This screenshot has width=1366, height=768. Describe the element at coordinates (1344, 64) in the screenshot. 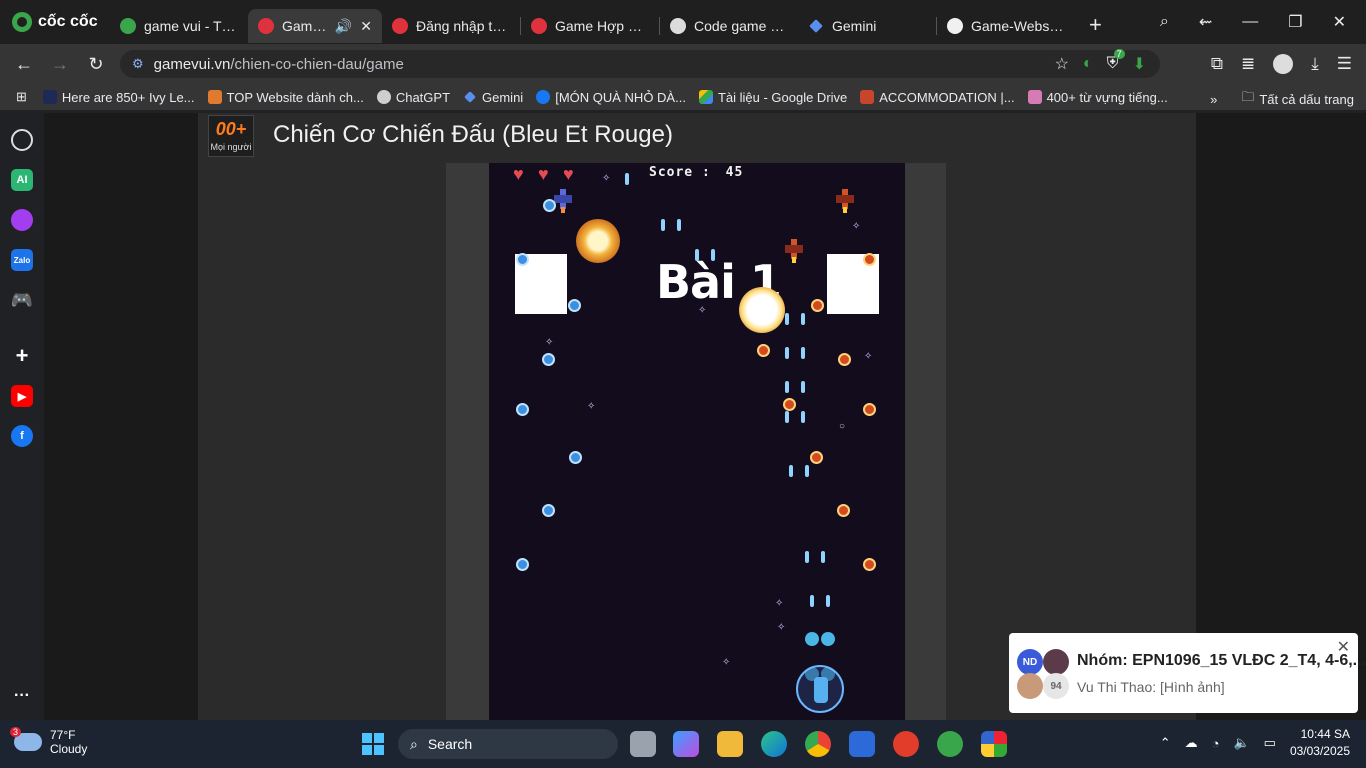

I see `menu-icon: ☰` at that location.